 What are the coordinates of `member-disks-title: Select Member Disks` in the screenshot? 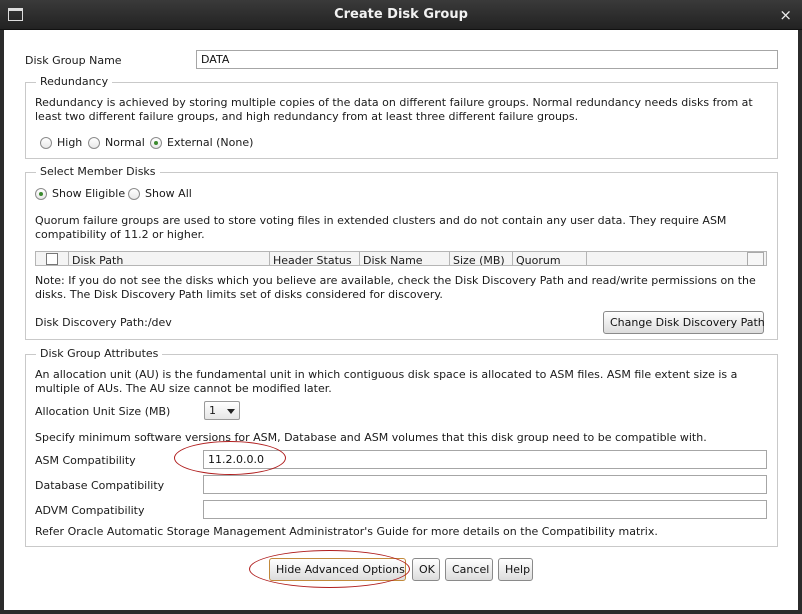 It's located at (98, 171).